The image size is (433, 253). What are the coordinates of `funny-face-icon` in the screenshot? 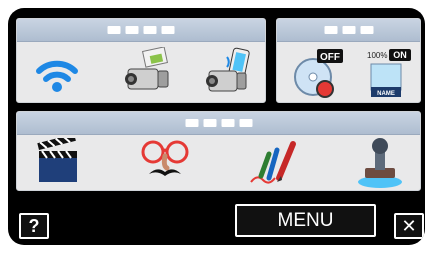 It's located at (165, 162).